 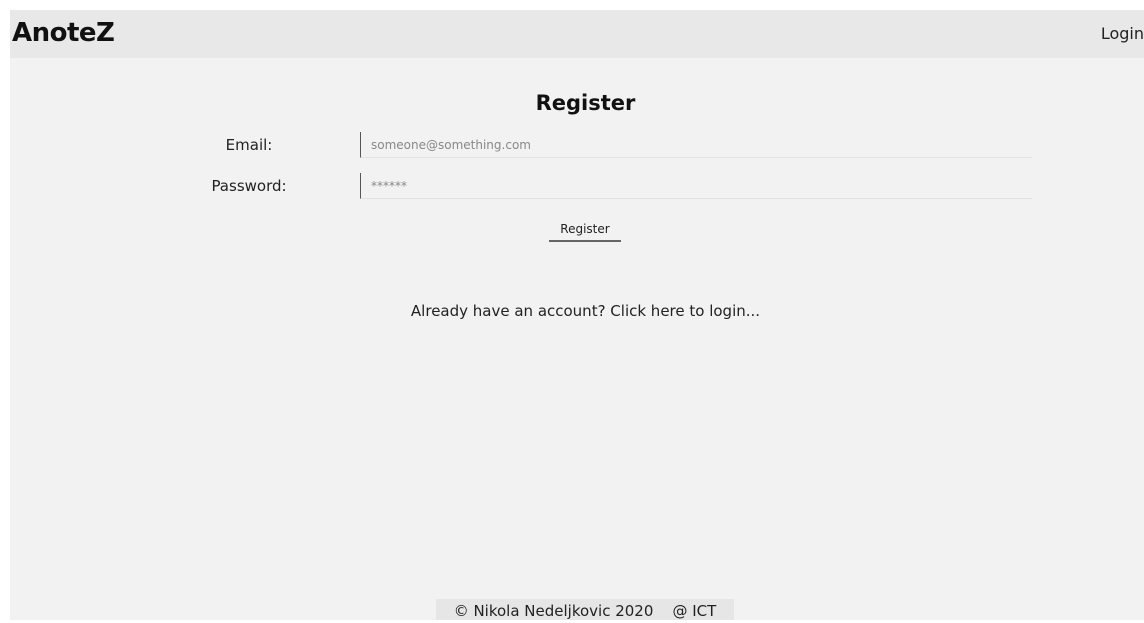 What do you see at coordinates (585, 609) in the screenshot?
I see `footer-copyright: © Nikola Nedeljkovic 2020 @ ICT` at bounding box center [585, 609].